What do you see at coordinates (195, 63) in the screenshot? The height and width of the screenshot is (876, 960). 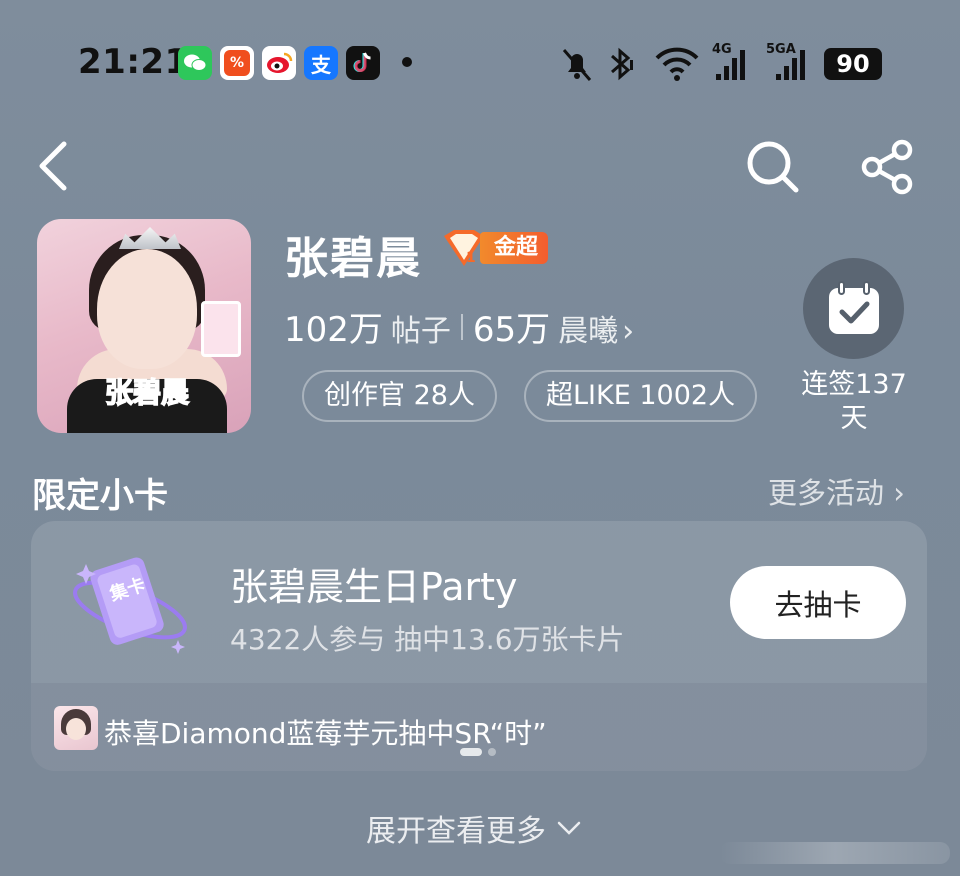 I see `wechat-icon` at bounding box center [195, 63].